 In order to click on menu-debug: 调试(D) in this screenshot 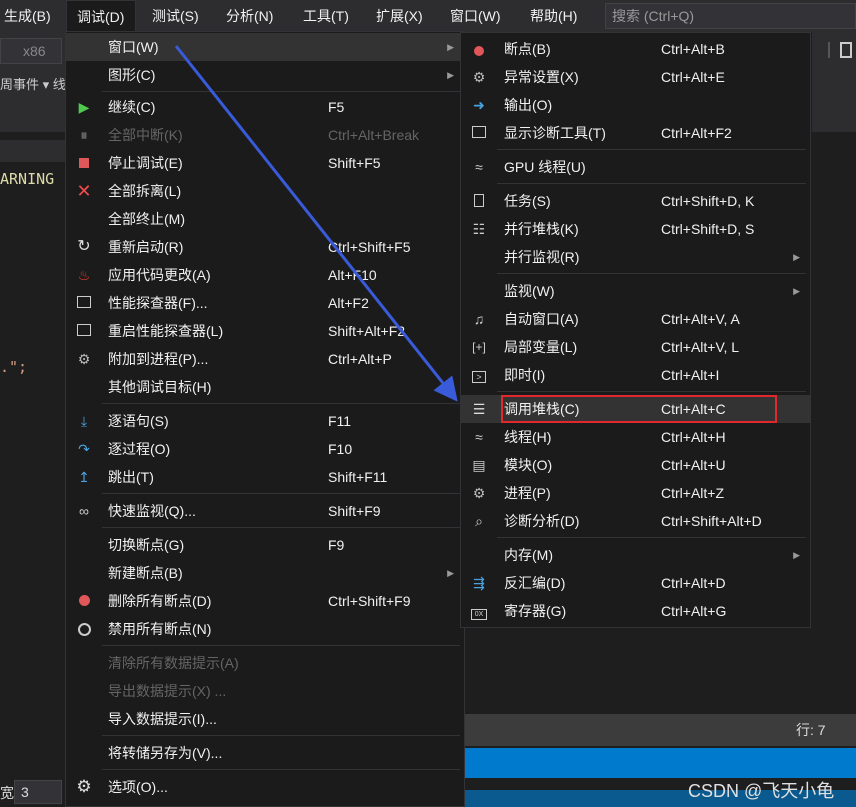, I will do `click(101, 16)`.